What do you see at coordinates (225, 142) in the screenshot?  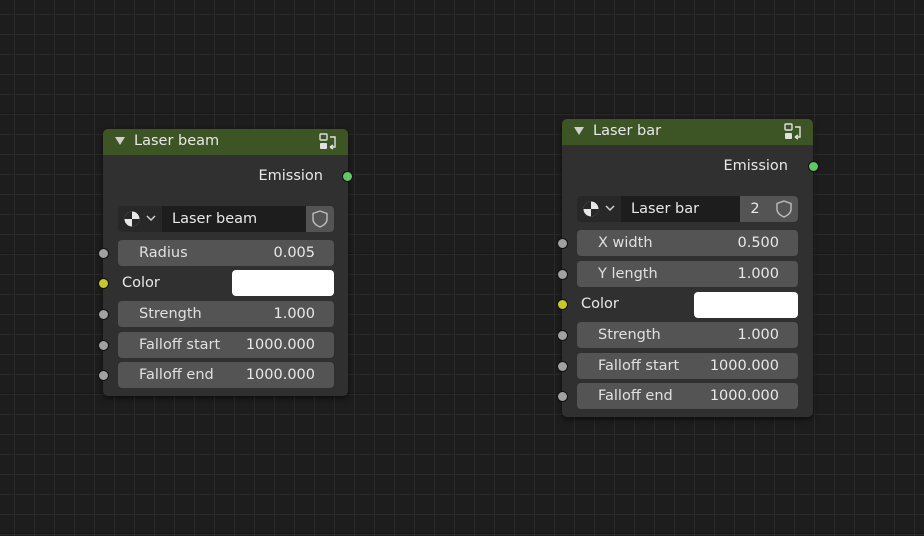 I see `node-header: Laser beam` at bounding box center [225, 142].